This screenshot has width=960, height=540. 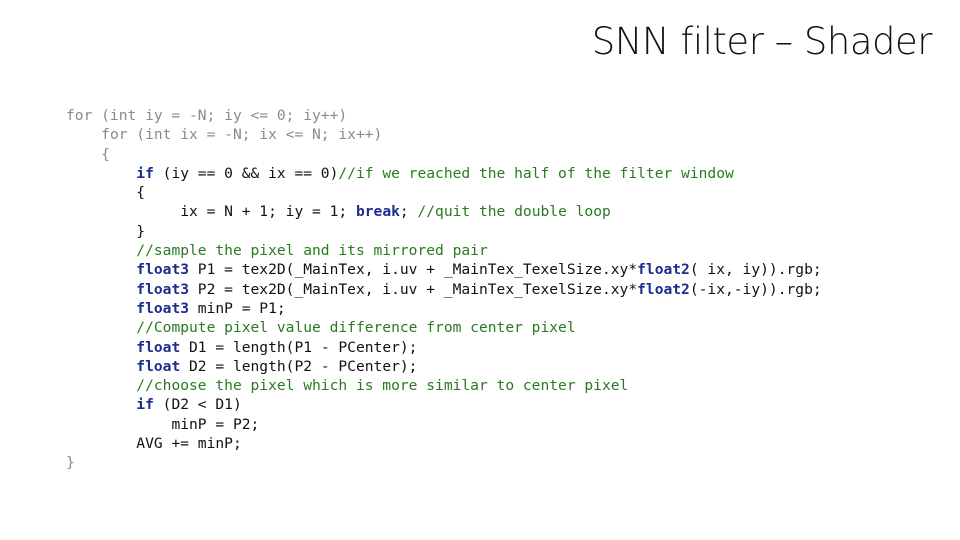 What do you see at coordinates (755, 289) in the screenshot?
I see `code-text: (-ix,-iy)).rgb;` at bounding box center [755, 289].